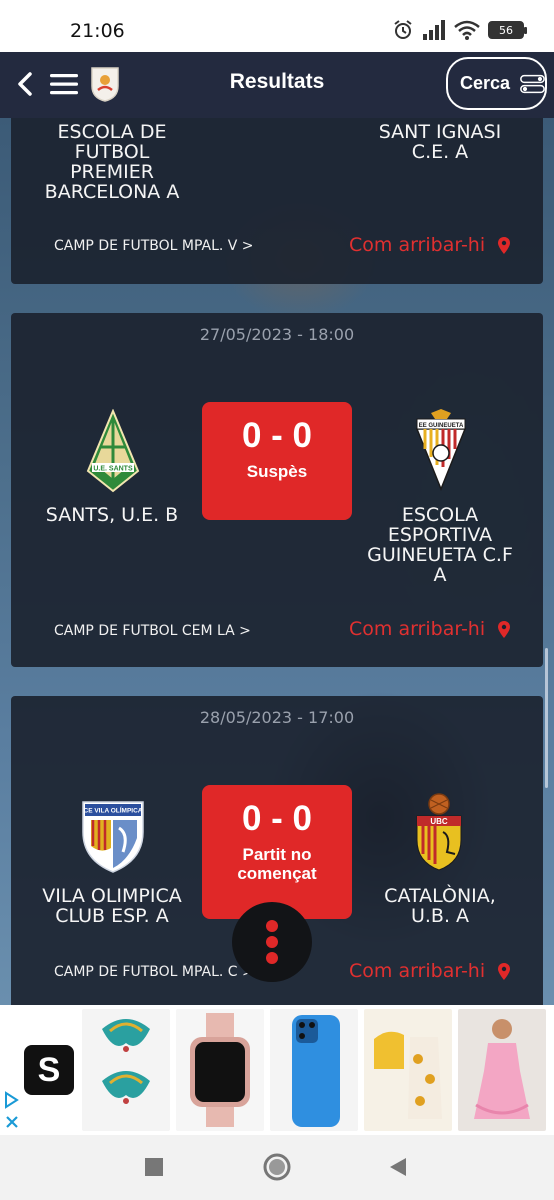  I want to click on wifi-icon, so click(467, 30).